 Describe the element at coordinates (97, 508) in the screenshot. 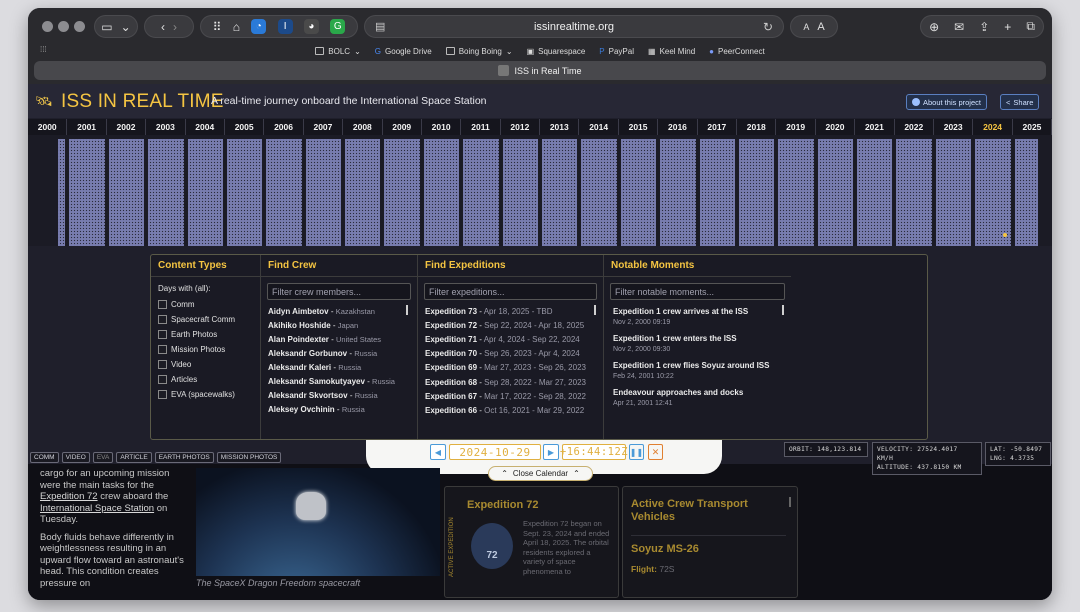

I see `iss-link: International Space Station` at that location.